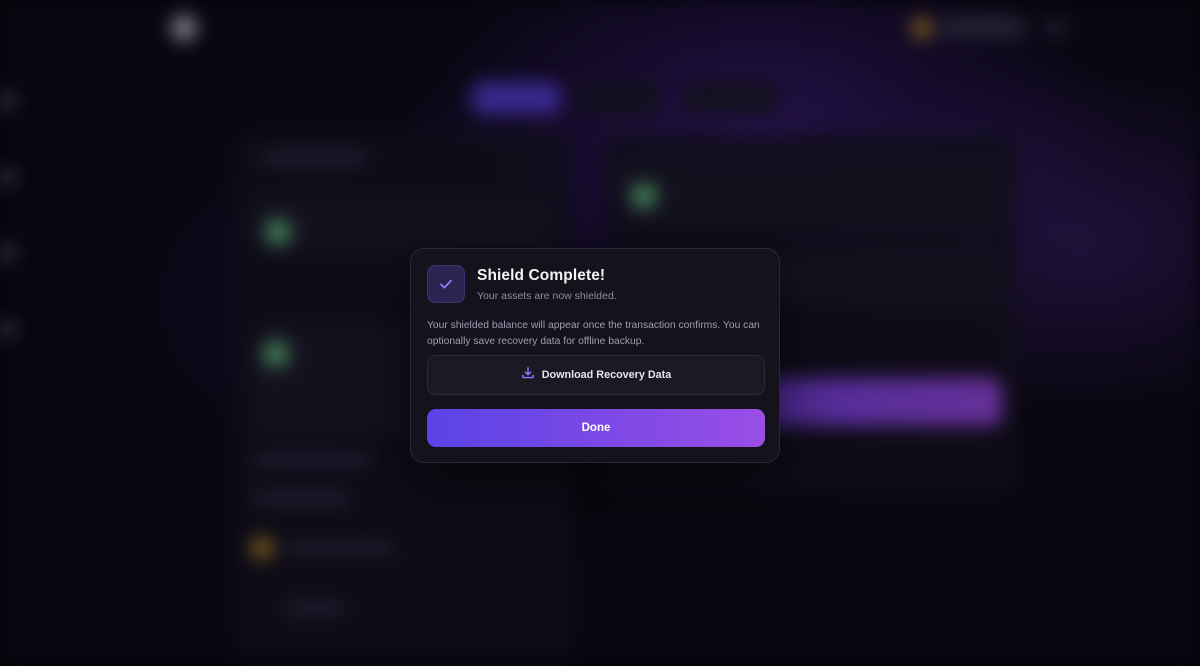  I want to click on download-button-label: Download Recovery Data, so click(606, 375).